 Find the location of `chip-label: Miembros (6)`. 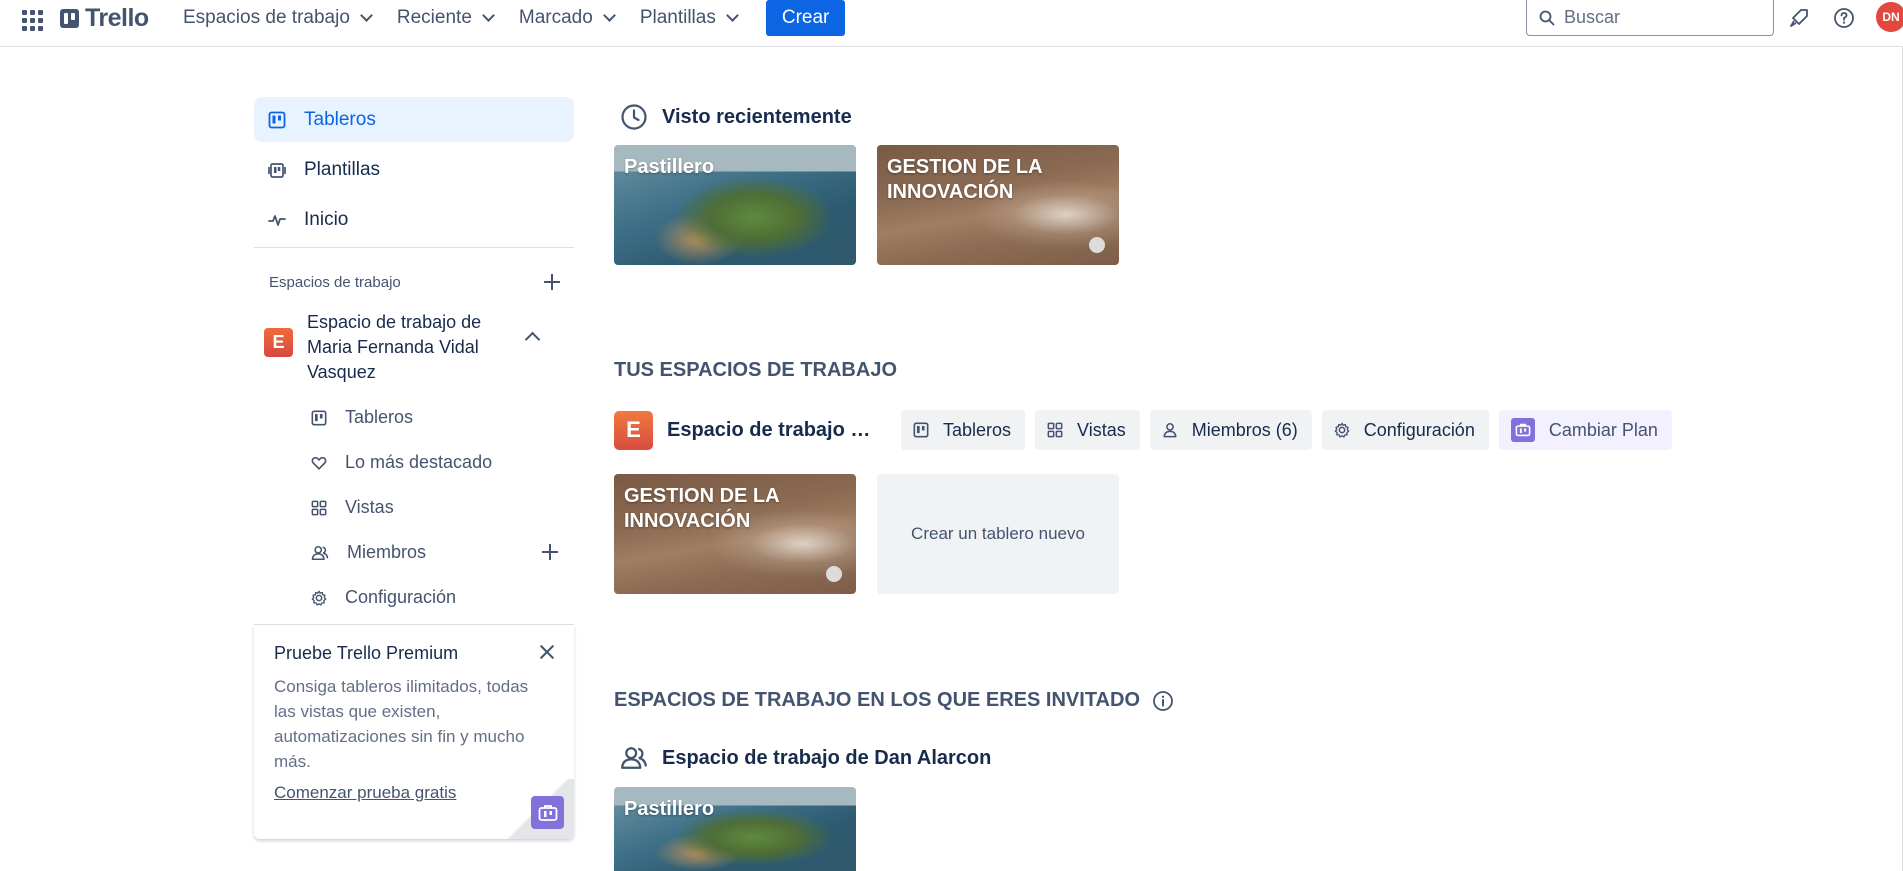

chip-label: Miembros (6) is located at coordinates (1244, 429).